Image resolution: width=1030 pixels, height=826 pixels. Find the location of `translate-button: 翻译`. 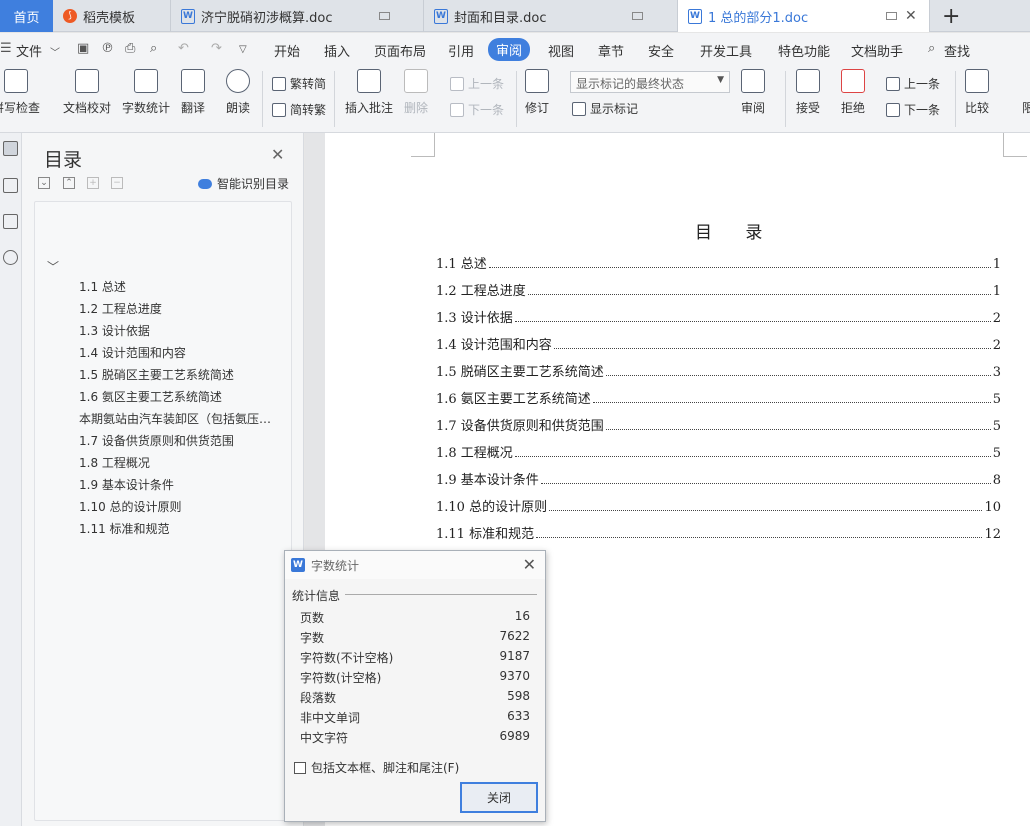

translate-button: 翻译 is located at coordinates (193, 92).